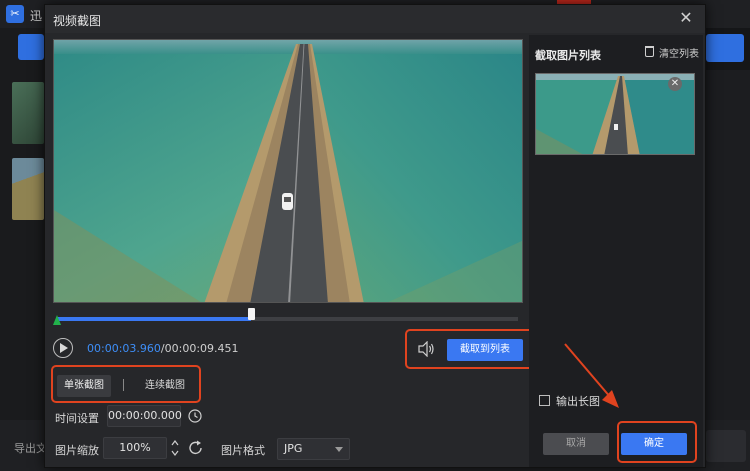 The height and width of the screenshot is (471, 750). Describe the element at coordinates (165, 386) in the screenshot. I see `continuous-capture-tab: 连续截图` at that location.